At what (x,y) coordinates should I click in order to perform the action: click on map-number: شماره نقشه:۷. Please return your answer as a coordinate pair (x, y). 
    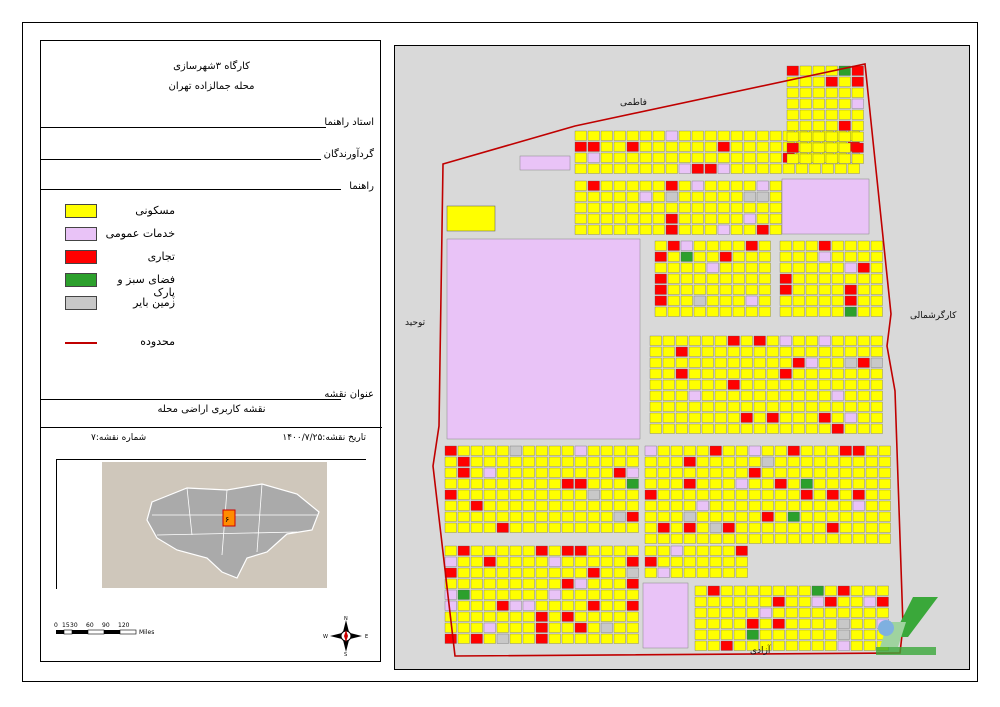
    Looking at the image, I should click on (119, 438).